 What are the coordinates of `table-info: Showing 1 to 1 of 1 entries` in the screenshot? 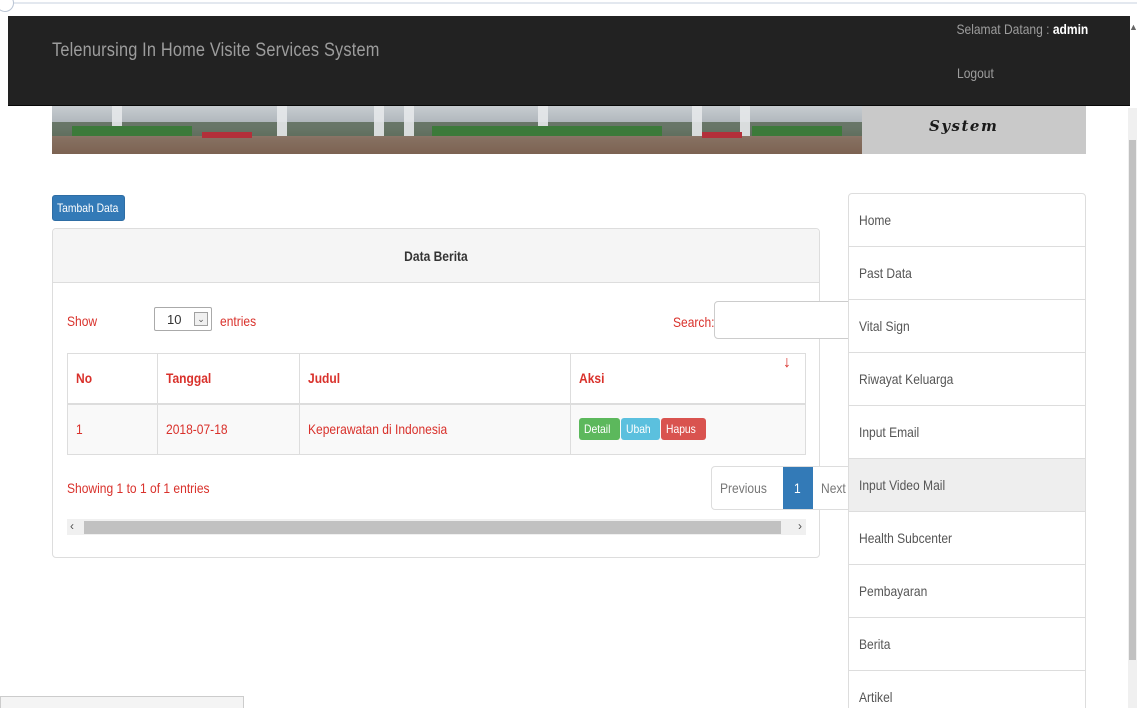 It's located at (138, 488).